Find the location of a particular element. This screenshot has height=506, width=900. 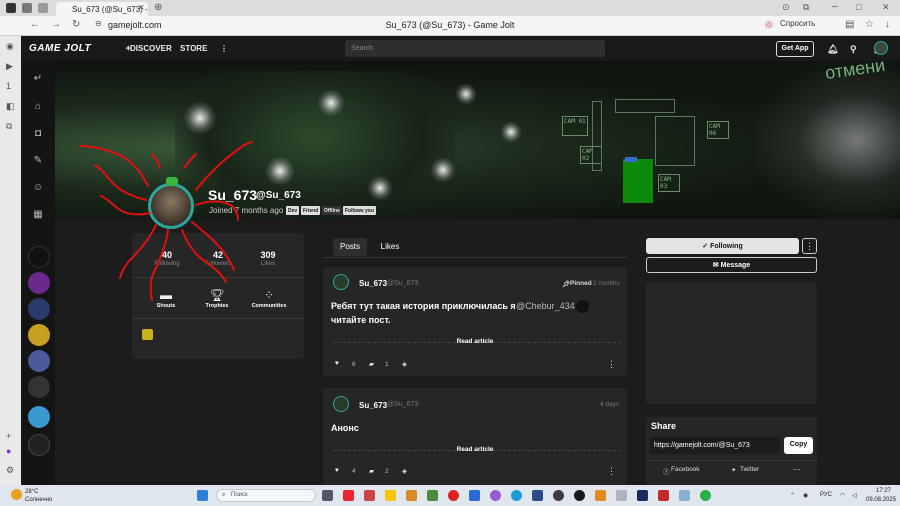

rail-shop-icon: ✎ is located at coordinates (38, 163).